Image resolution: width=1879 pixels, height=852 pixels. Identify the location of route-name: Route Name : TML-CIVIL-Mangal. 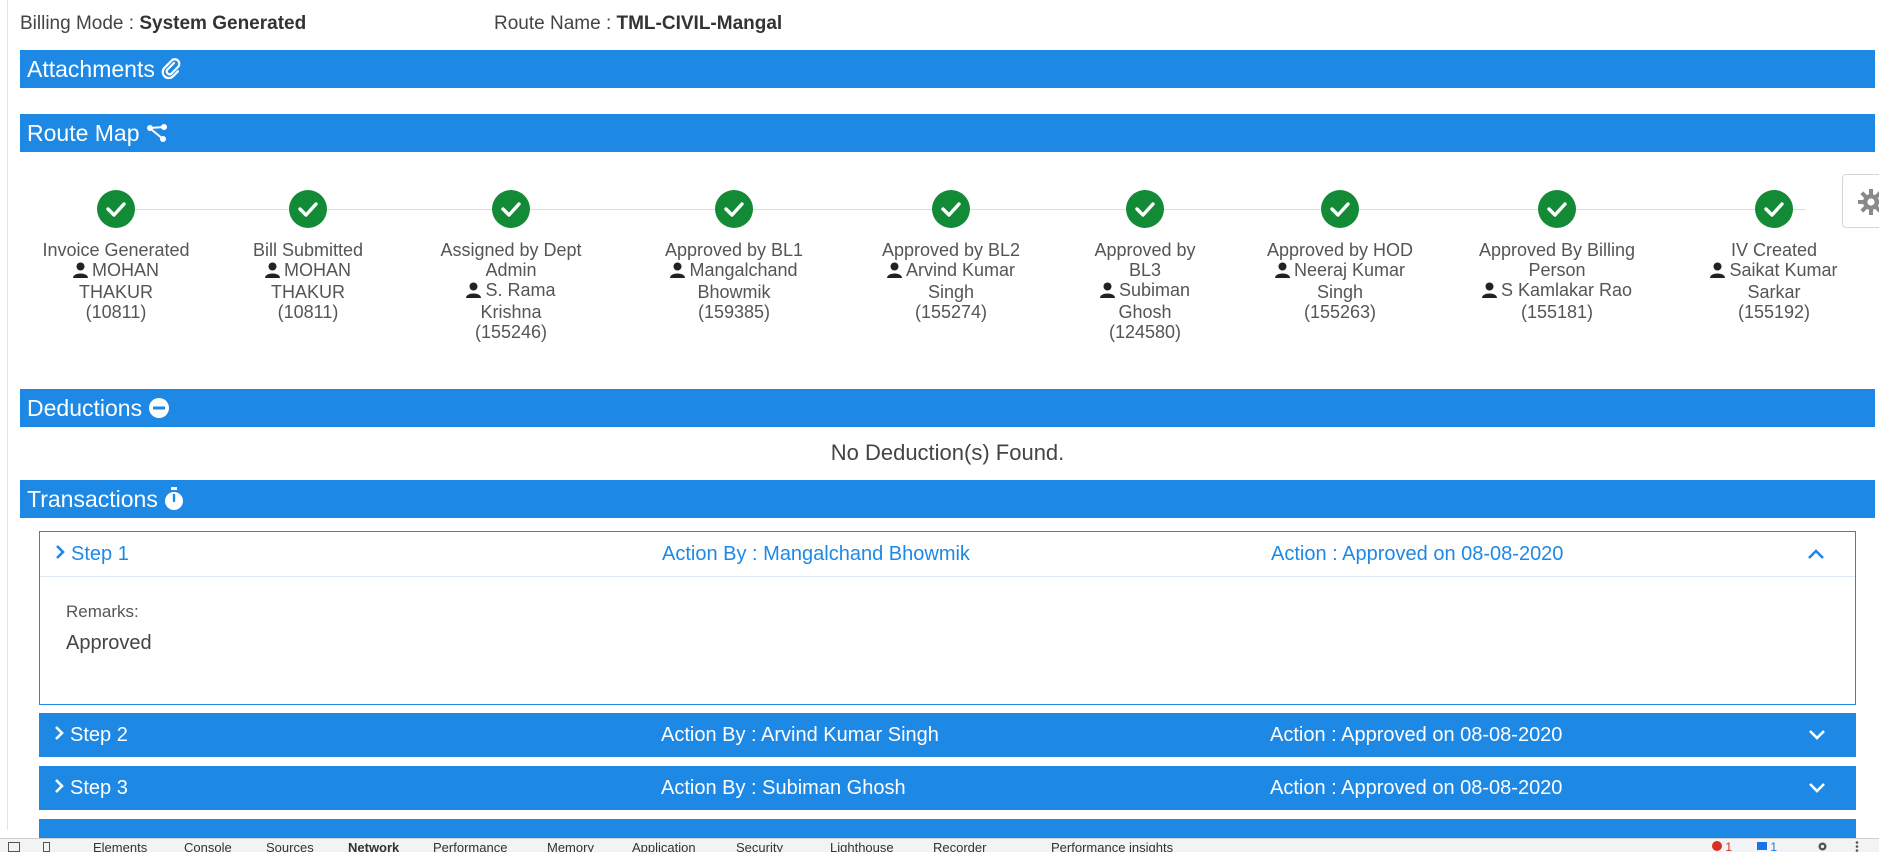
(638, 24).